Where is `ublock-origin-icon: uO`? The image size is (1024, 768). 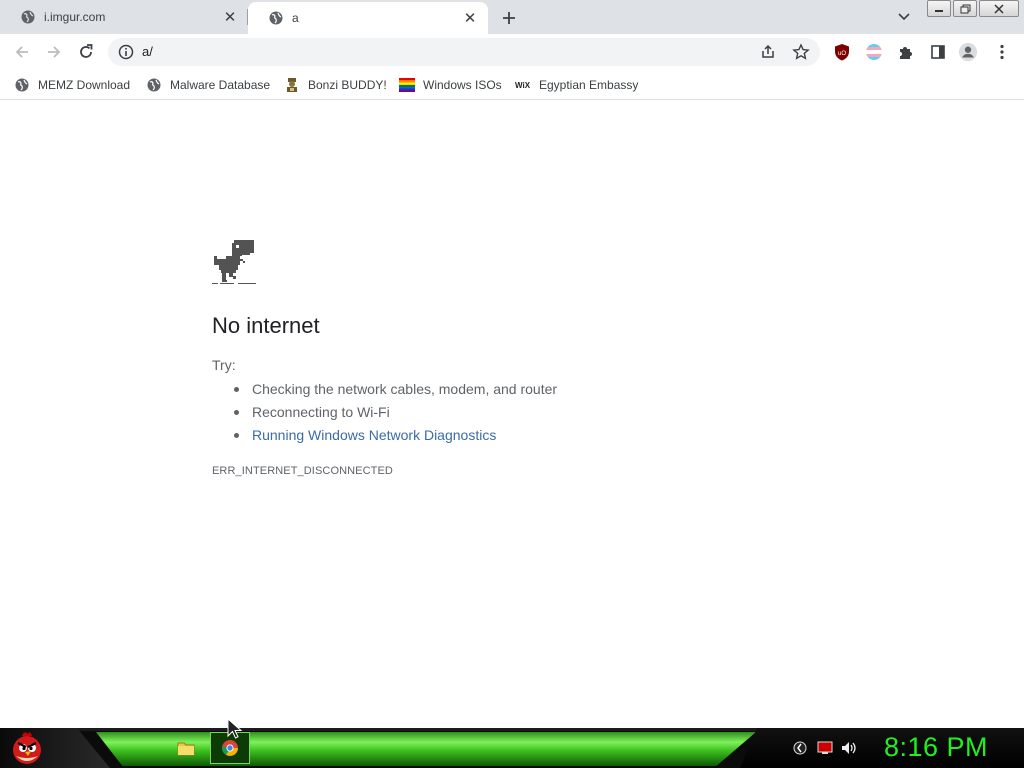 ublock-origin-icon: uO is located at coordinates (842, 52).